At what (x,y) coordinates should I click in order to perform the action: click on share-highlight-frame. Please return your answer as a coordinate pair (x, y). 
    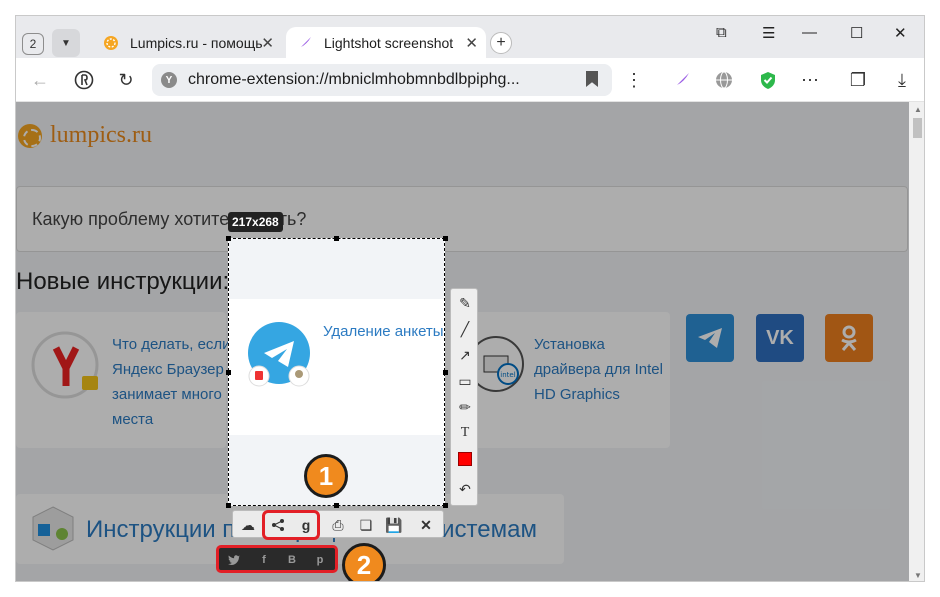
    Looking at the image, I should click on (291, 525).